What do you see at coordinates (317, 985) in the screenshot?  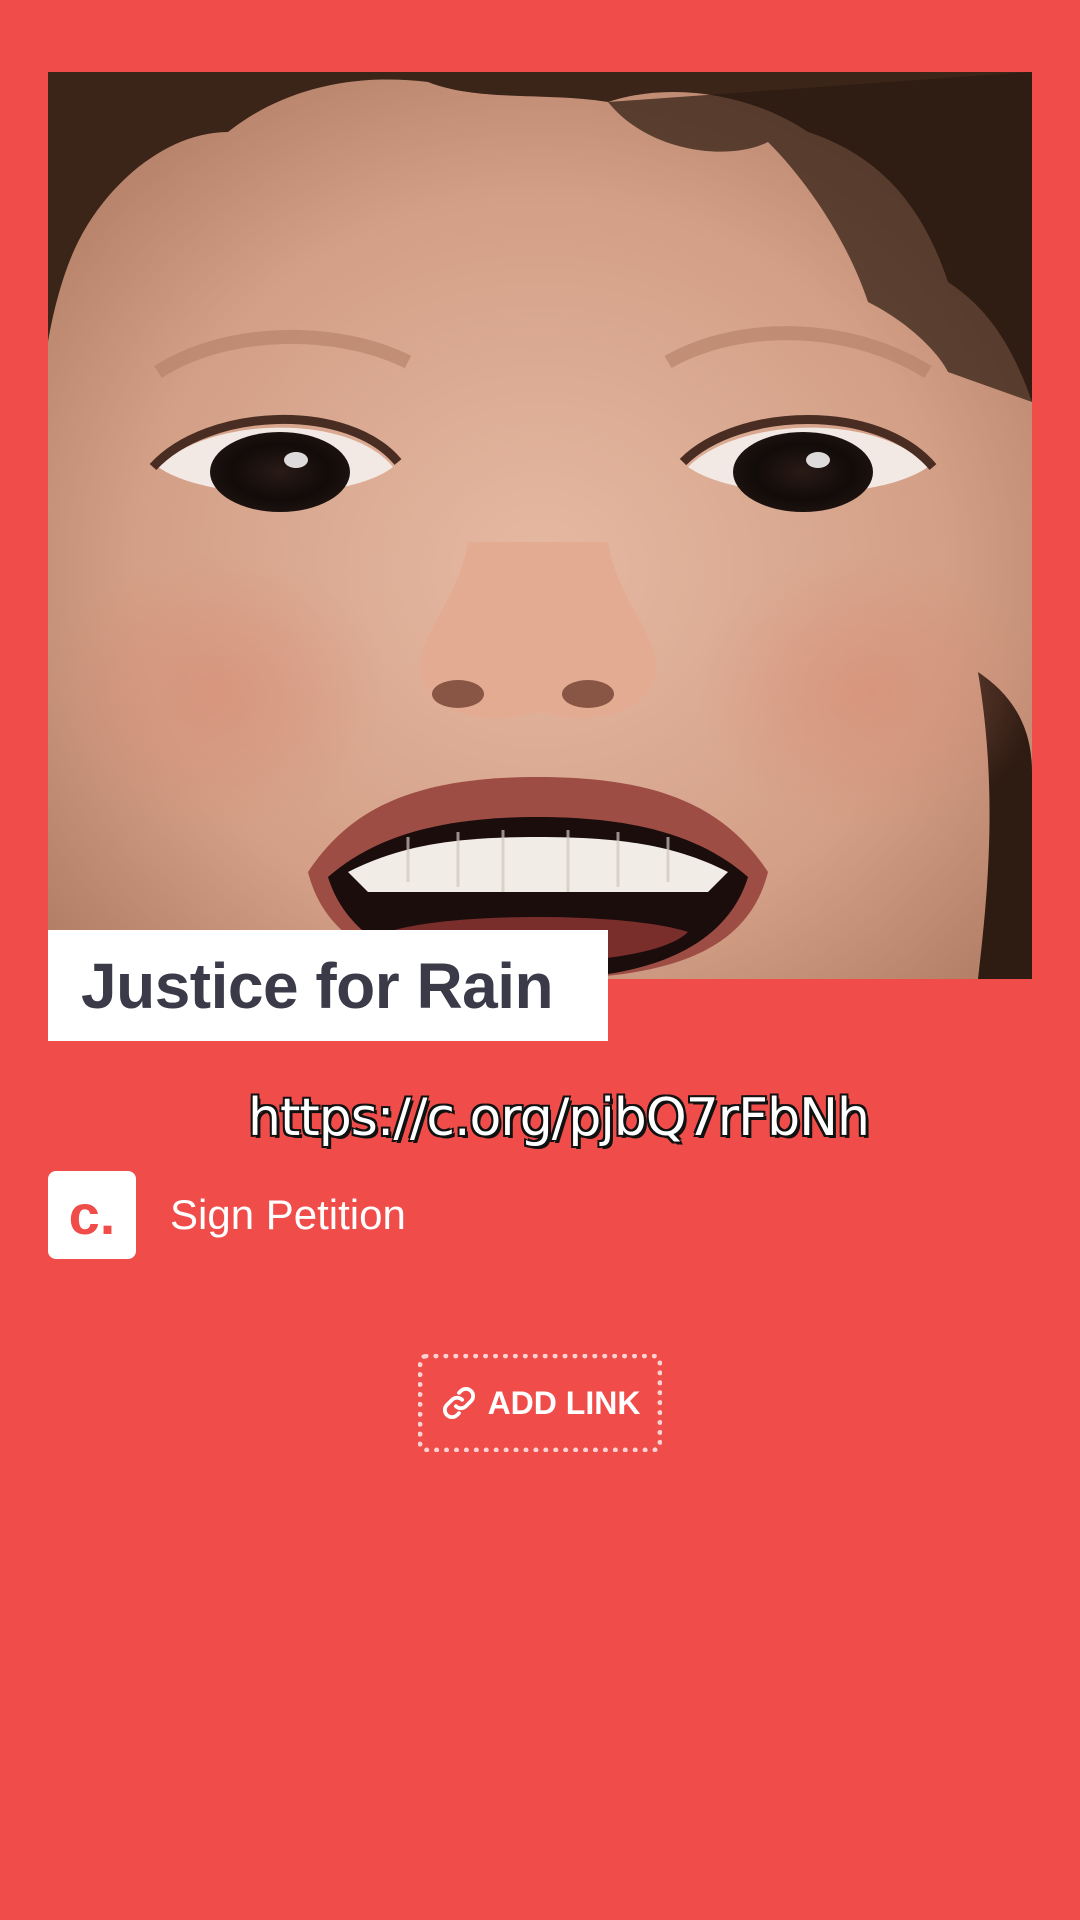 I see `petition-title: Justice for Rain` at bounding box center [317, 985].